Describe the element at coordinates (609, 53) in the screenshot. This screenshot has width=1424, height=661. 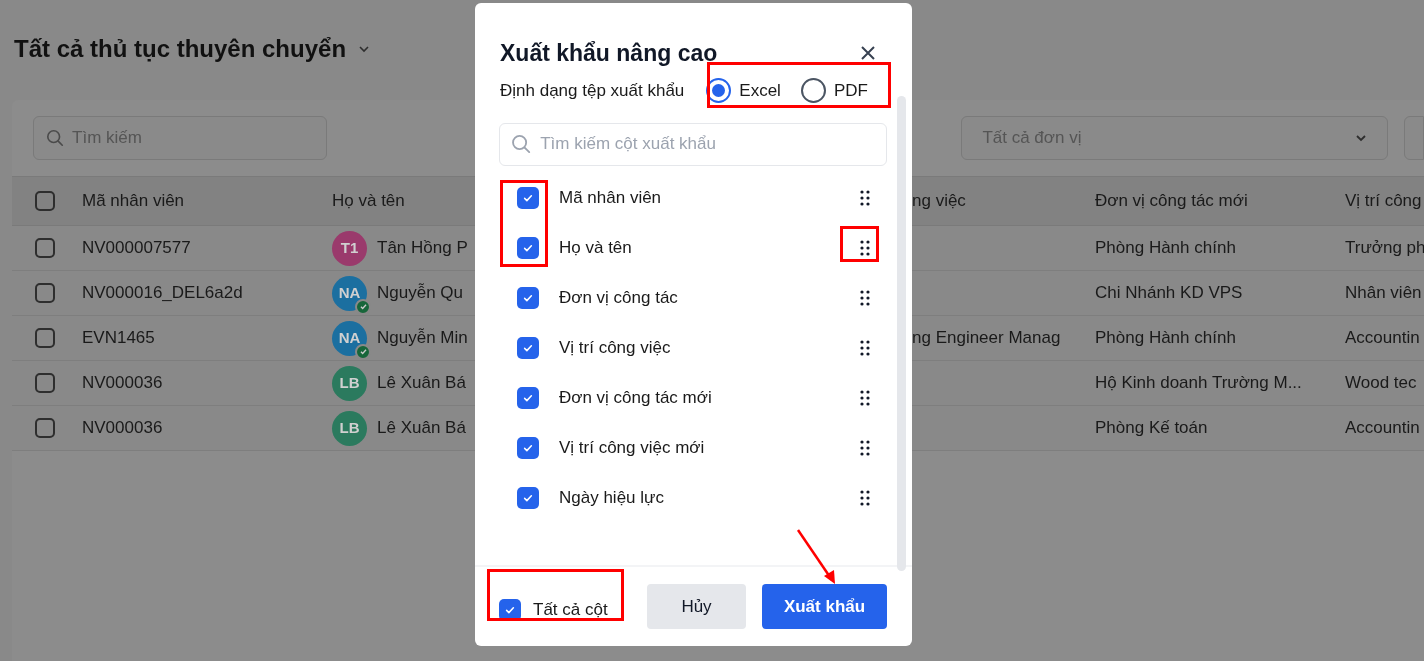
I see `dialog-title: Xuất khẩu nâng cao` at that location.